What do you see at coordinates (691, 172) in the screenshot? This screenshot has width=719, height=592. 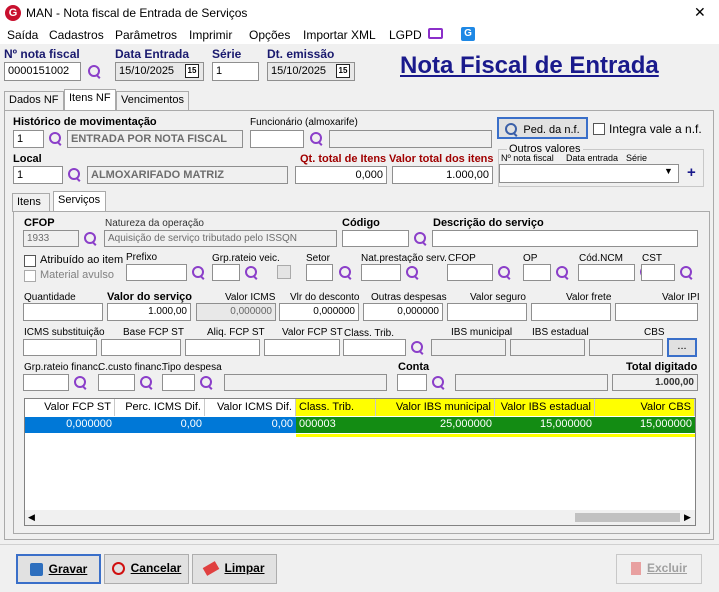 I see `add-icon: +` at bounding box center [691, 172].